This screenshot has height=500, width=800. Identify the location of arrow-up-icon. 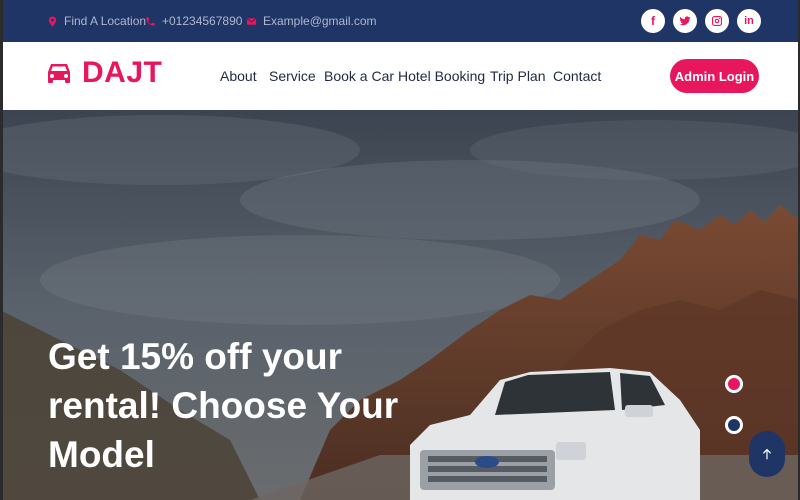
(767, 454).